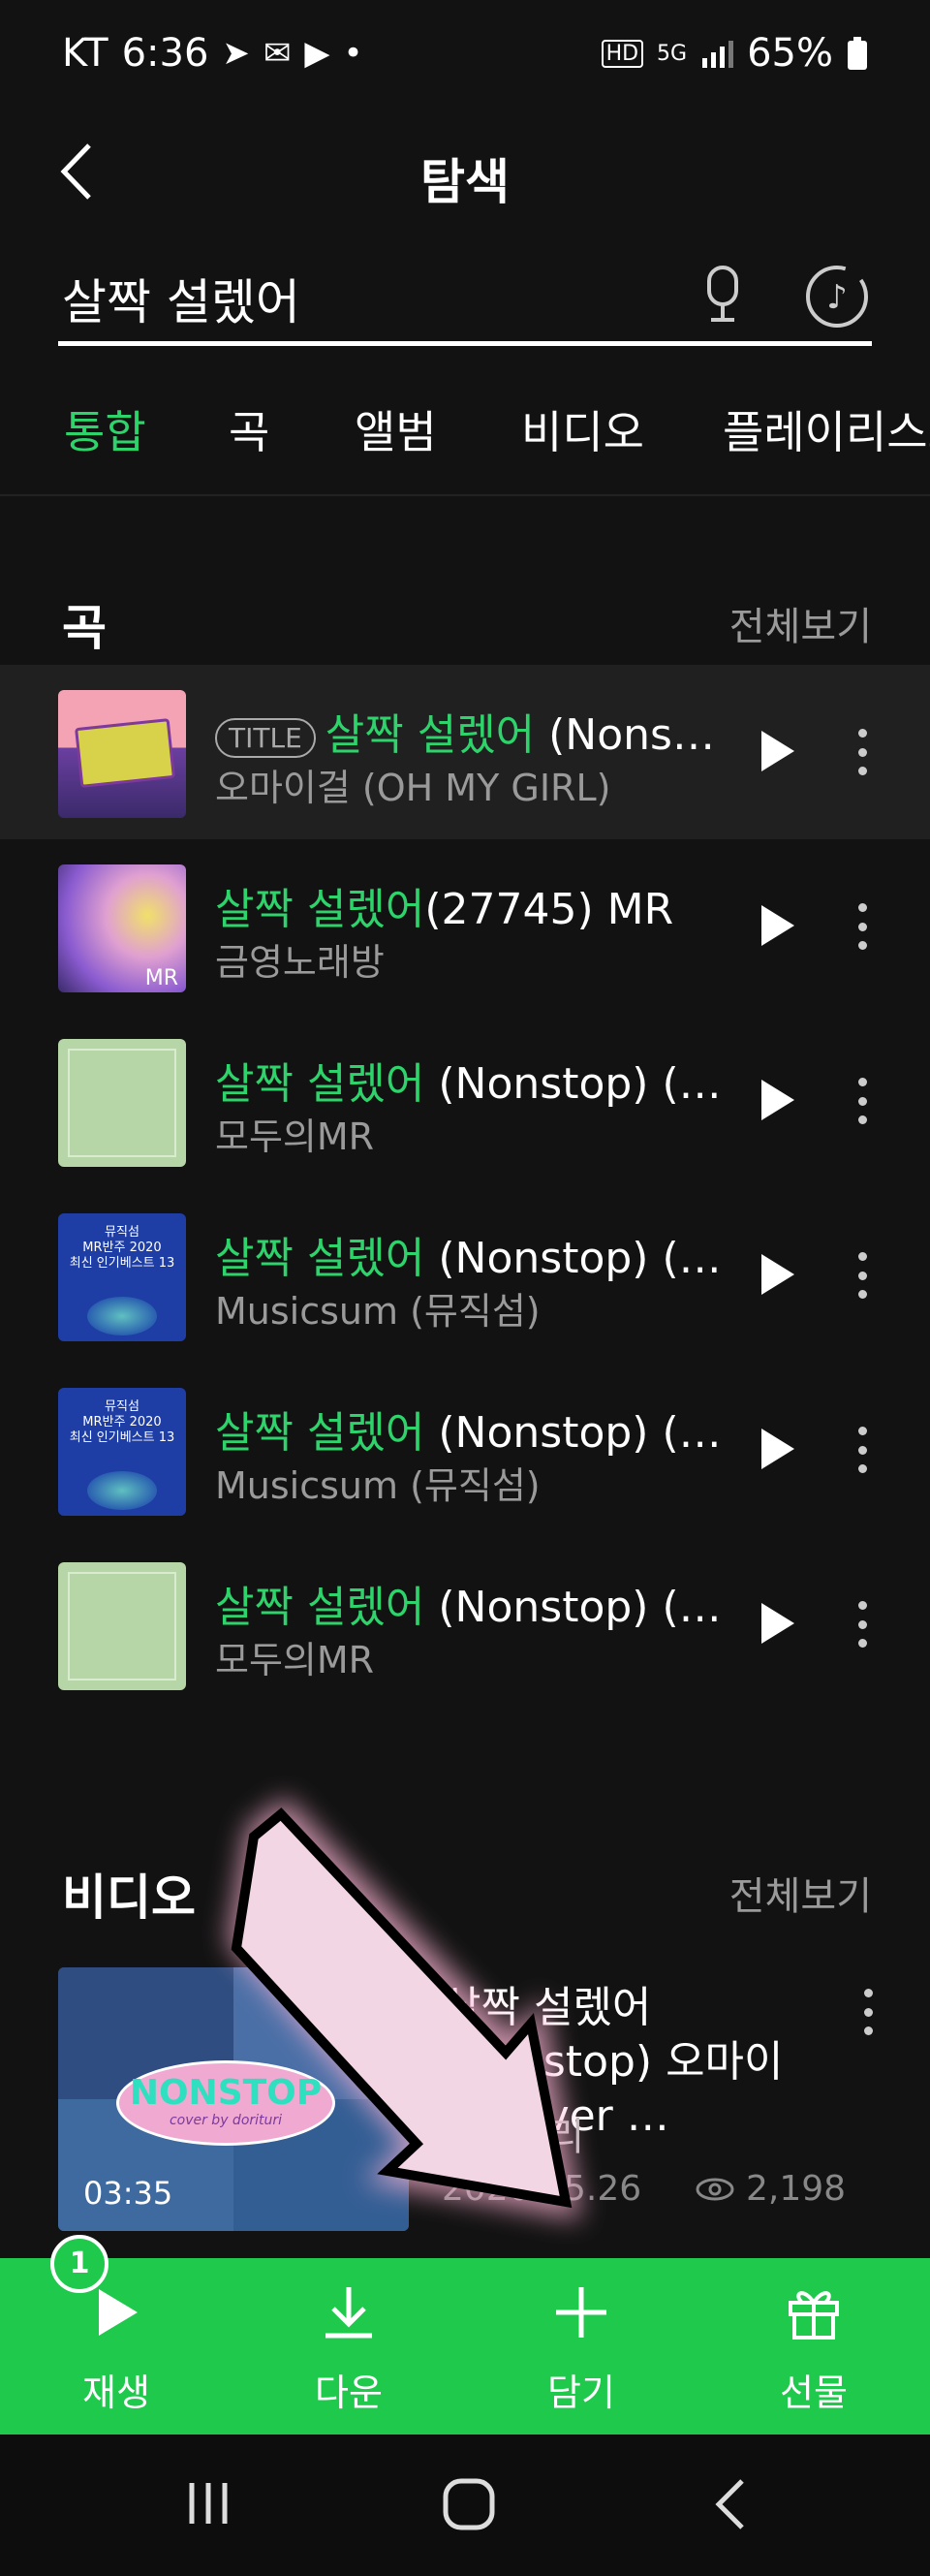  I want to click on video-views: 2,198, so click(771, 2189).